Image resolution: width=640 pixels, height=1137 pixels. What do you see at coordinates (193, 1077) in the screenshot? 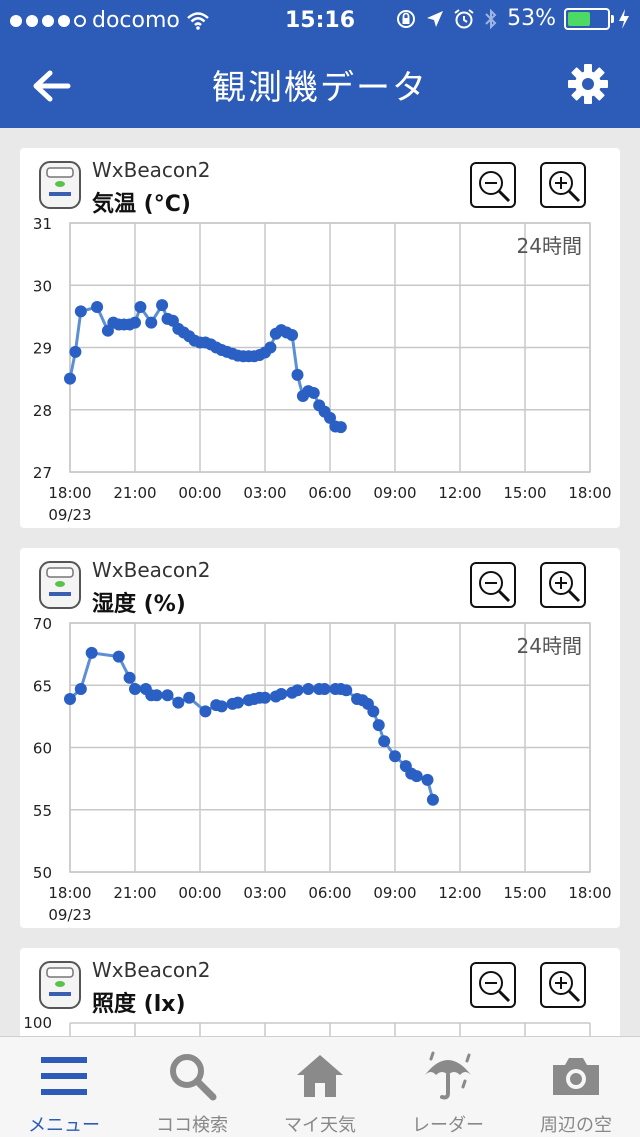
I see `search-icon` at bounding box center [193, 1077].